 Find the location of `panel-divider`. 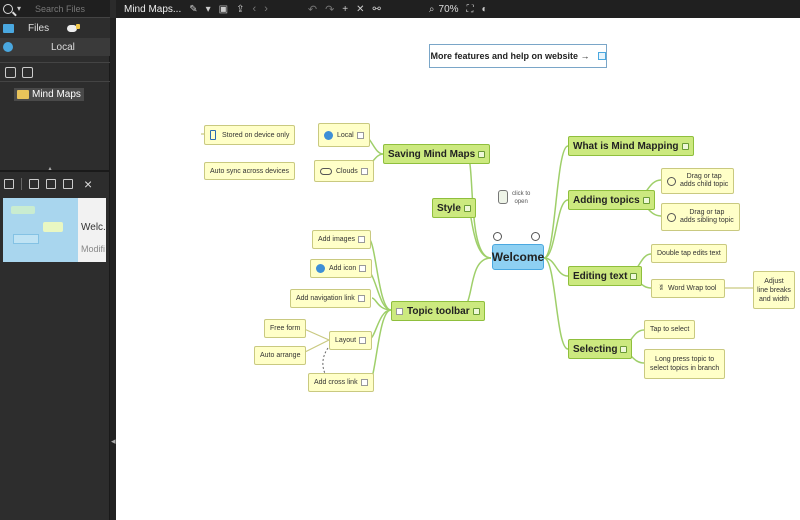

panel-divider is located at coordinates (55, 171).